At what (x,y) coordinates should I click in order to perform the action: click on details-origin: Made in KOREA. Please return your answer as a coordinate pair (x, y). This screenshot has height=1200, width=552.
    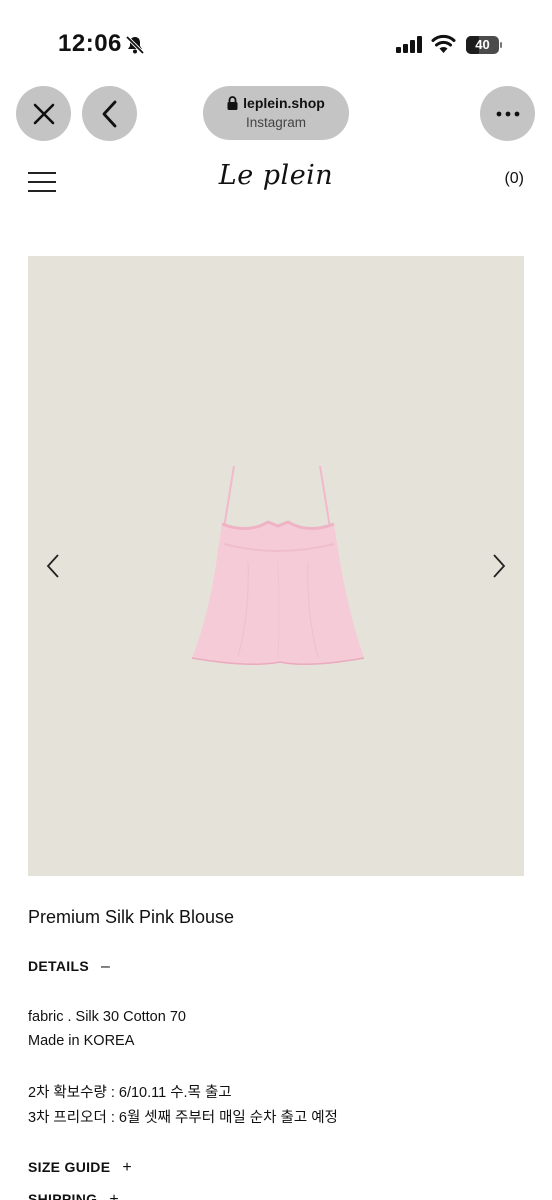
    Looking at the image, I should click on (81, 1041).